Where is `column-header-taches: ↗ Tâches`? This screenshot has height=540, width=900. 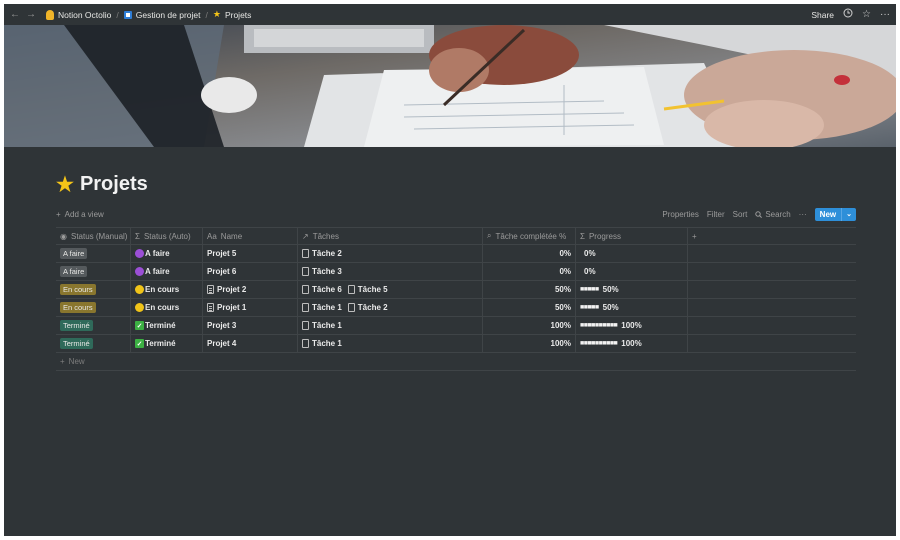 column-header-taches: ↗ Tâches is located at coordinates (390, 236).